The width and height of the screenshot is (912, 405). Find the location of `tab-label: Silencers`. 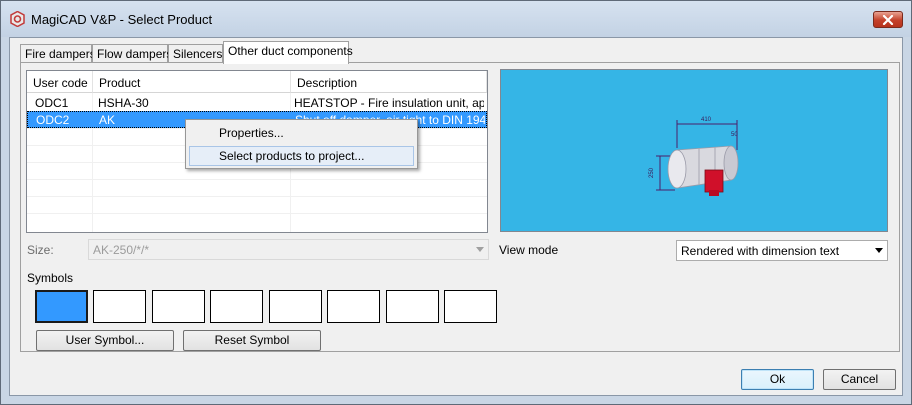

tab-label: Silencers is located at coordinates (198, 54).